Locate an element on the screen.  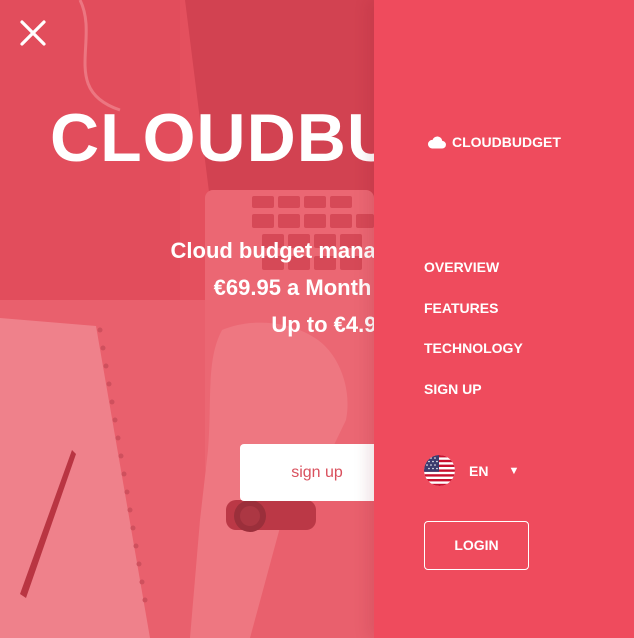
menu-link-overview: OVERVIEW is located at coordinates (461, 267).